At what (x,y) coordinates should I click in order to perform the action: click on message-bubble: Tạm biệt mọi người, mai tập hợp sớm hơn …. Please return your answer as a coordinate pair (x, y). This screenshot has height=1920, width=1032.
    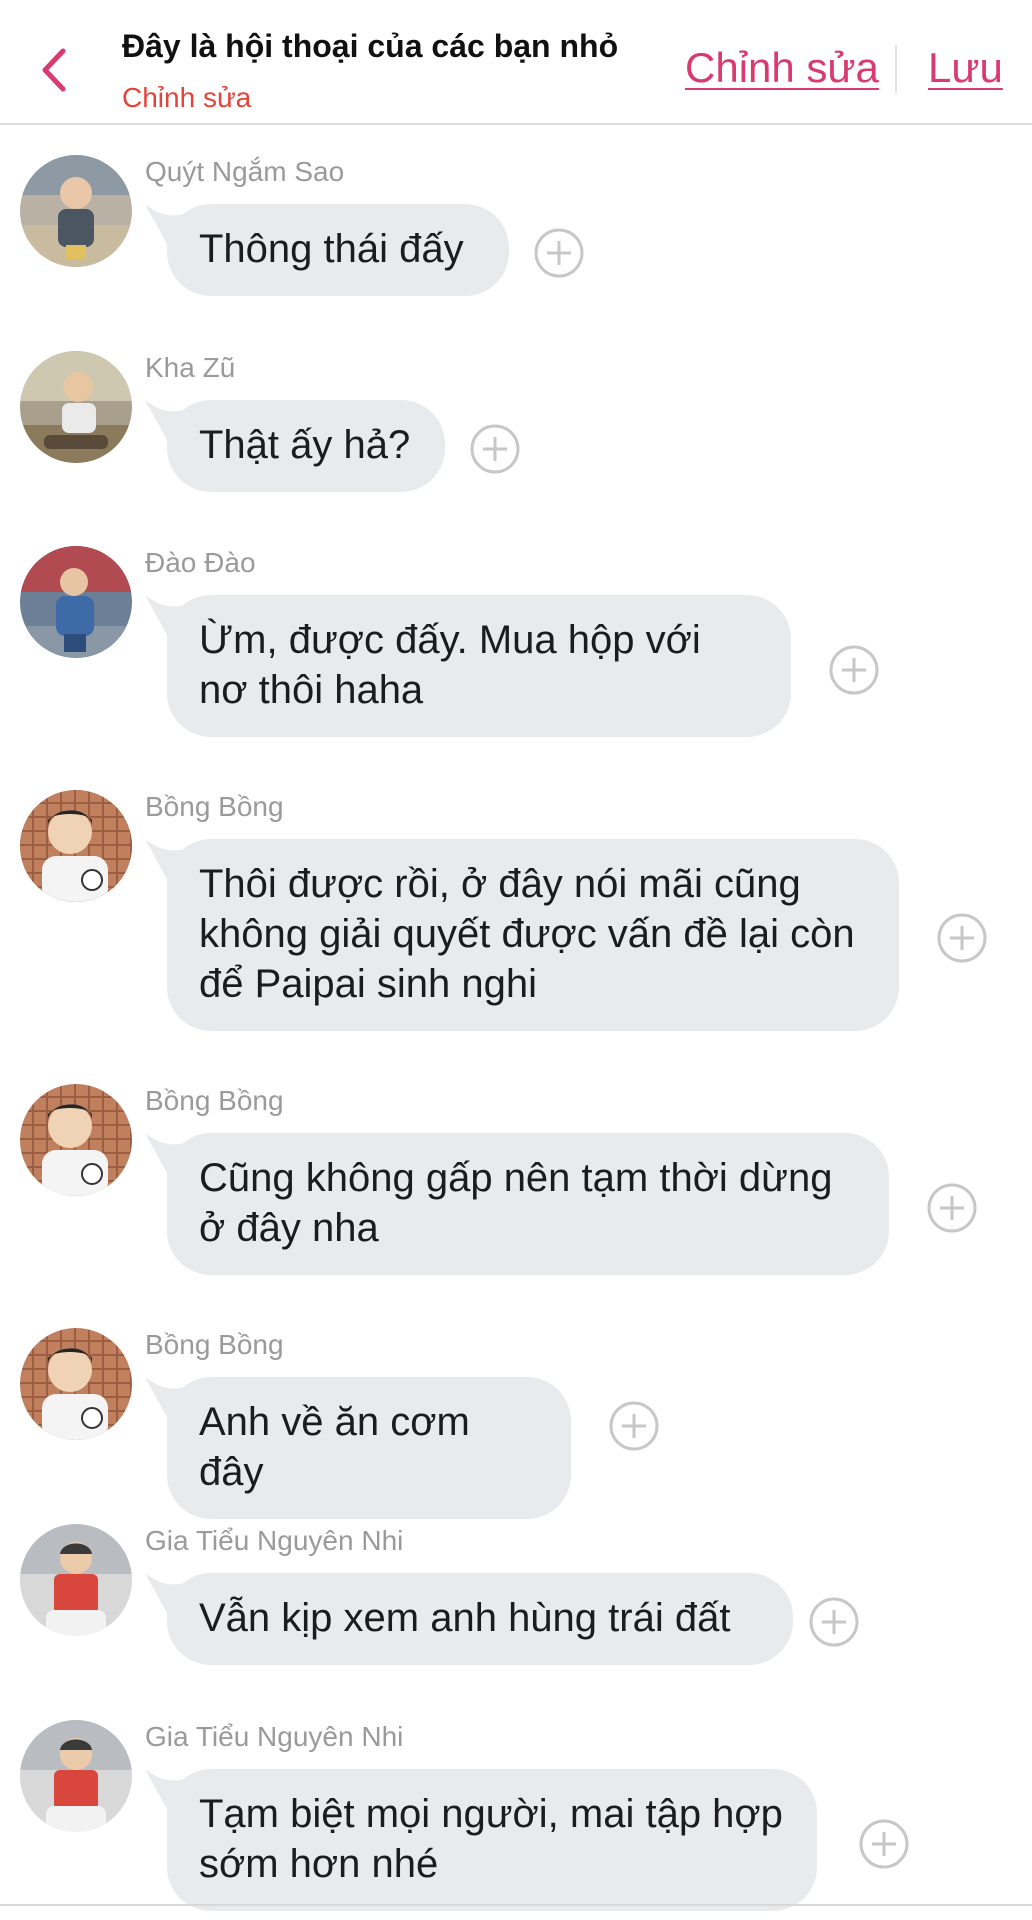
    Looking at the image, I should click on (492, 1840).